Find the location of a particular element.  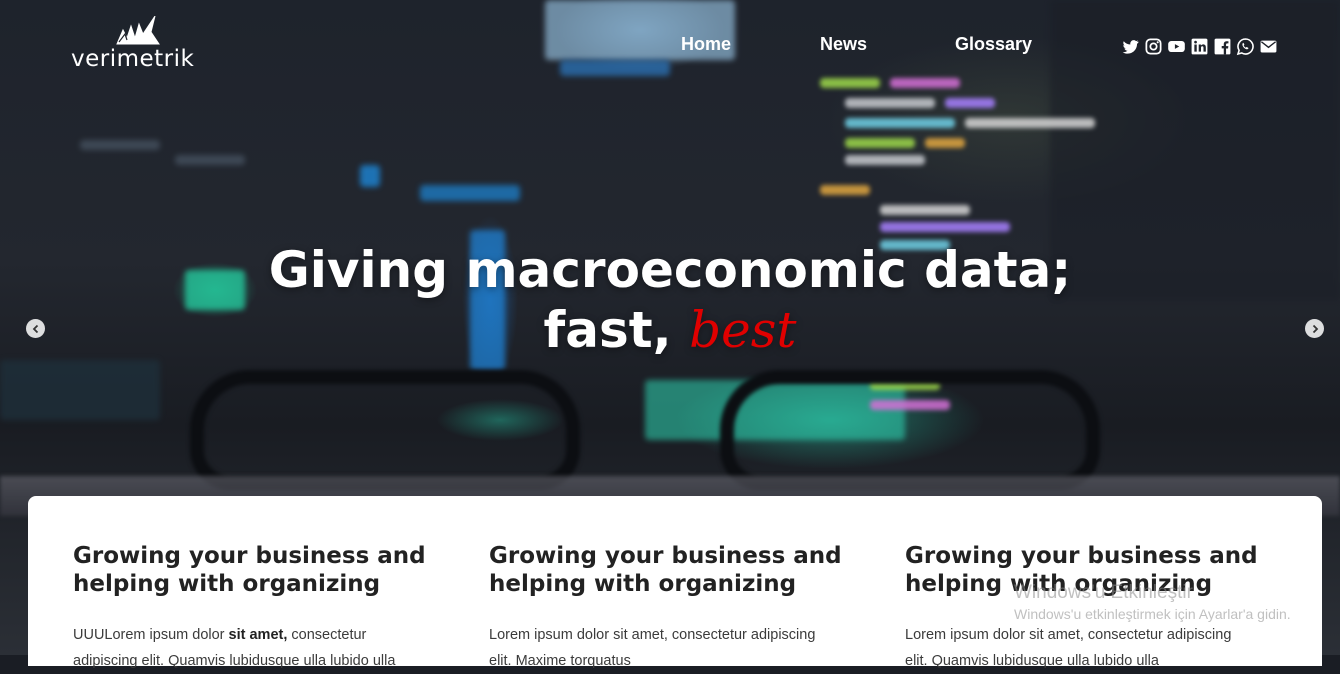

carousel-prev-button is located at coordinates (35, 328).